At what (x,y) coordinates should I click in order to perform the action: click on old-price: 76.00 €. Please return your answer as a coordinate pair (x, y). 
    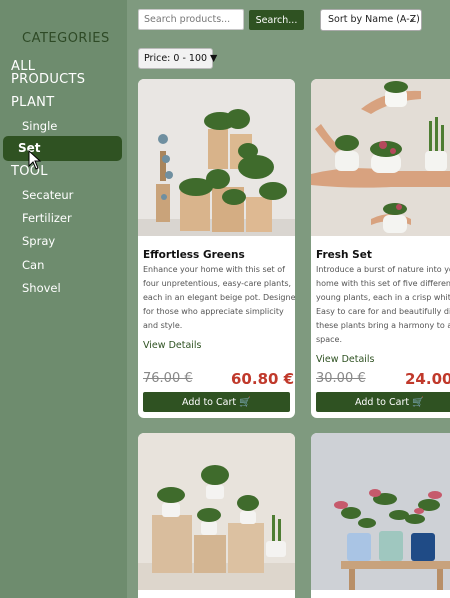
    Looking at the image, I should click on (168, 378).